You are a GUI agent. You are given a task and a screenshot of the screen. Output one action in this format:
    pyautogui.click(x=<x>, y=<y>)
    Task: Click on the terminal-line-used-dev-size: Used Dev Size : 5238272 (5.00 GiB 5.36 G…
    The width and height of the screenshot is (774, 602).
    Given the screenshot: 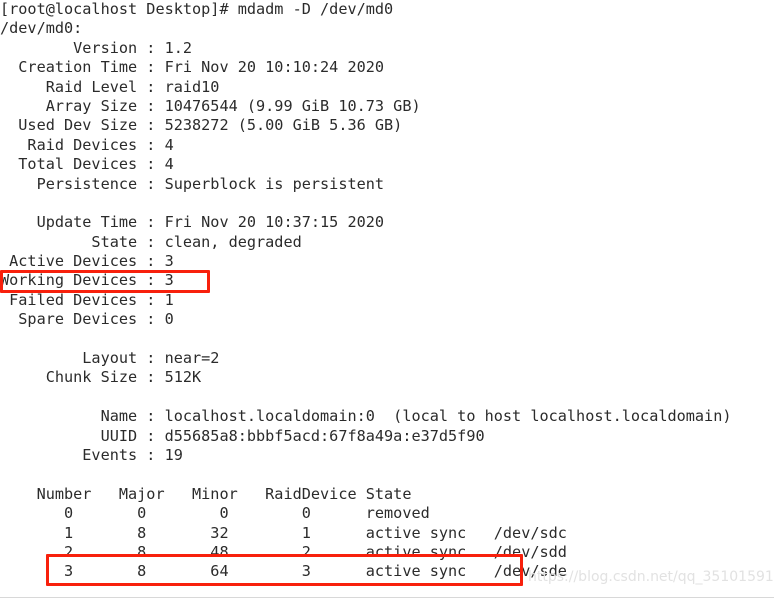 What is the action you would take?
    pyautogui.click(x=201, y=125)
    